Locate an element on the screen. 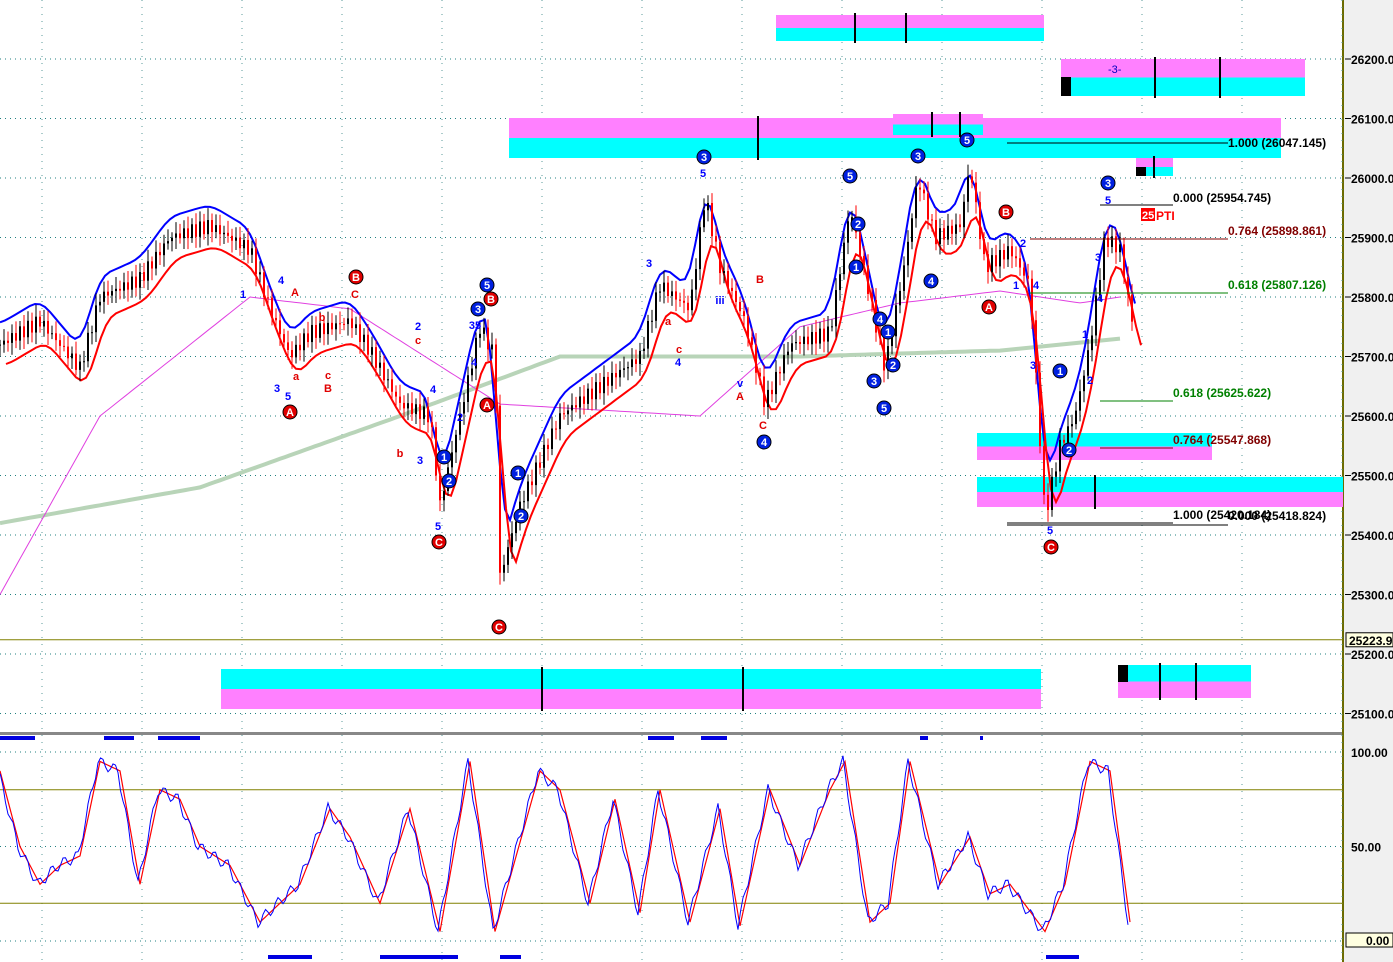  wave-label: B is located at coordinates (760, 280).